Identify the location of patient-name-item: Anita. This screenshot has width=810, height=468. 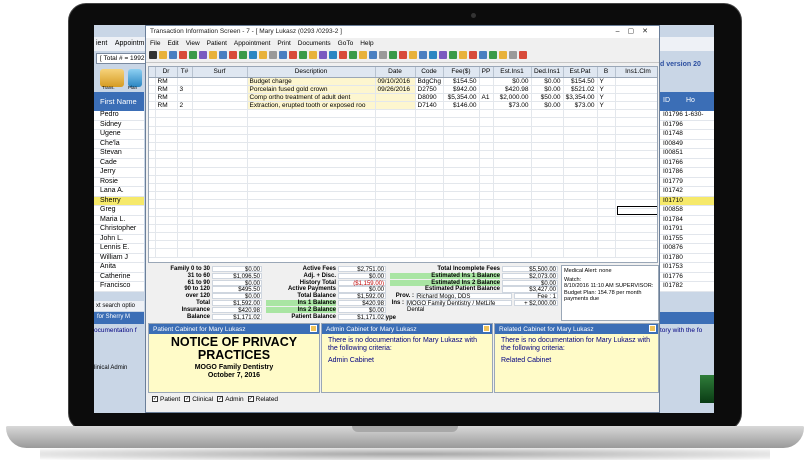
(119, 268).